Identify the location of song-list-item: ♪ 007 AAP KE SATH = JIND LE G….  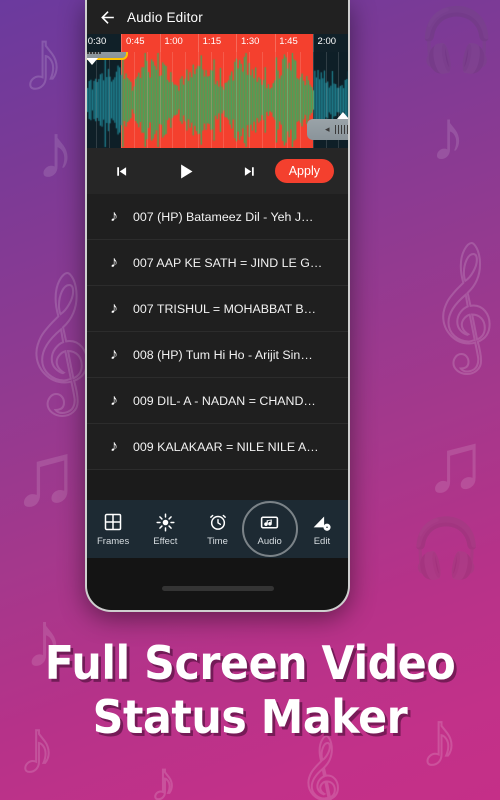
(217, 263).